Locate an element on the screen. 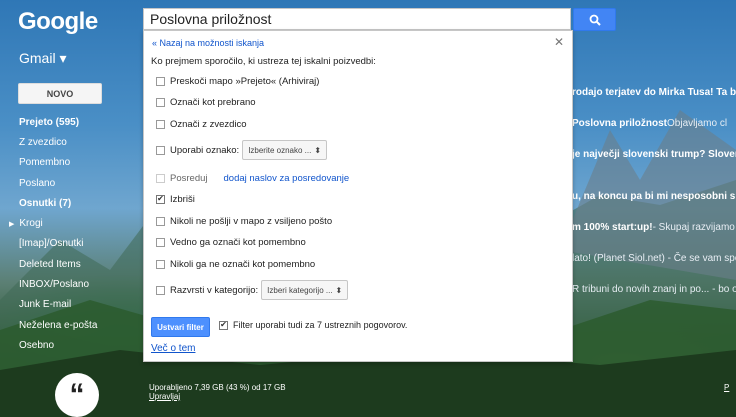 This screenshot has width=736, height=417. label-select: Izberite oznako ... ⬍ is located at coordinates (285, 150).